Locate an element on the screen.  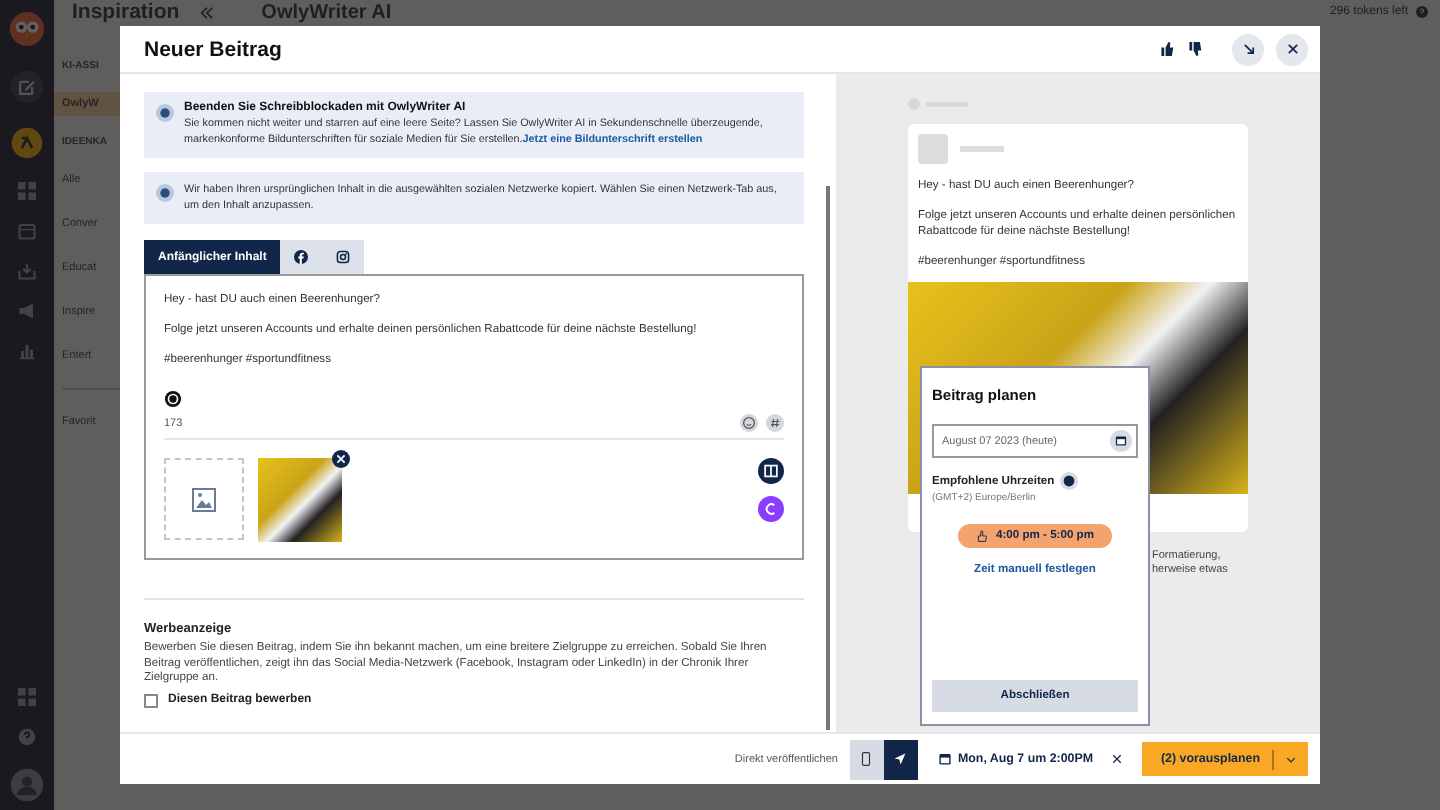
name-placeholder is located at coordinates (982, 149).